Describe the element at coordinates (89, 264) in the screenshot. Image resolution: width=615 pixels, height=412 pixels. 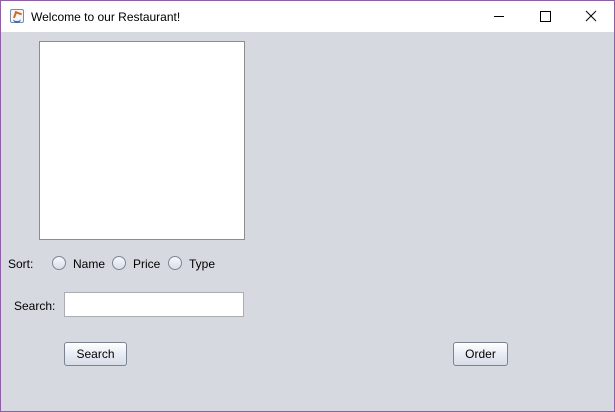
I see `sort-name-label: Name` at that location.